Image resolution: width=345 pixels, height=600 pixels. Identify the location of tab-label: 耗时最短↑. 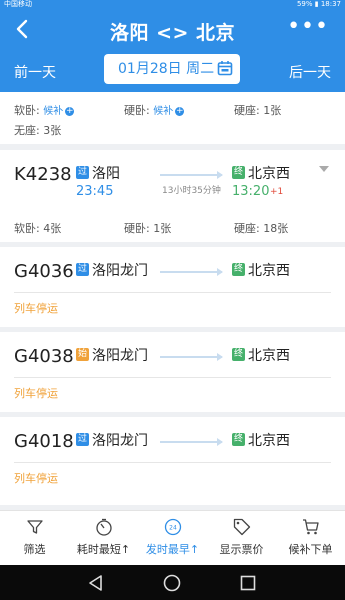
(103, 549).